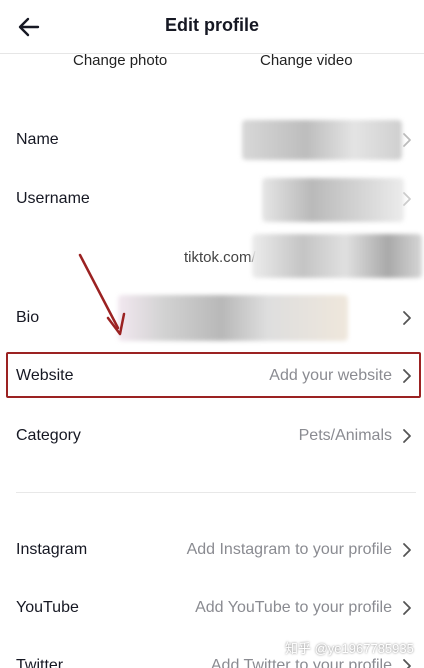 The height and width of the screenshot is (668, 424). What do you see at coordinates (53, 198) in the screenshot?
I see `username-label: Username` at bounding box center [53, 198].